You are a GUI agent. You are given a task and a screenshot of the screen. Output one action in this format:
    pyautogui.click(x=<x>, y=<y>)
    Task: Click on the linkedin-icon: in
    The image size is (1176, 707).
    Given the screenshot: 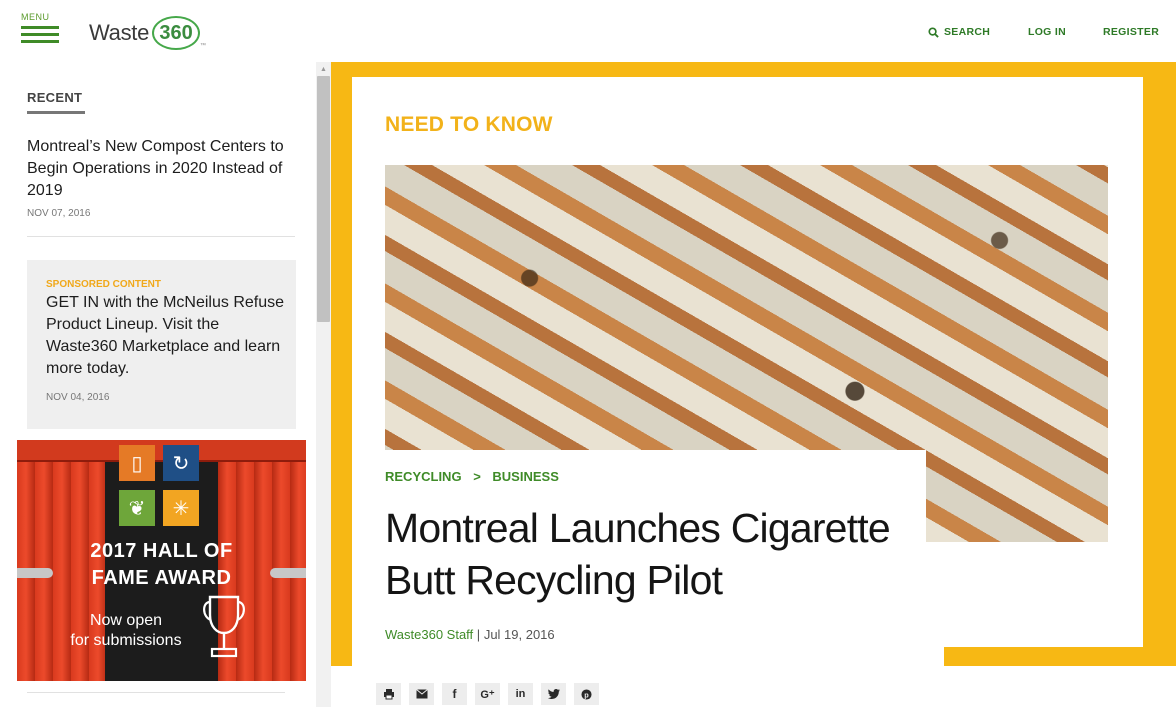 What is the action you would take?
    pyautogui.click(x=520, y=694)
    